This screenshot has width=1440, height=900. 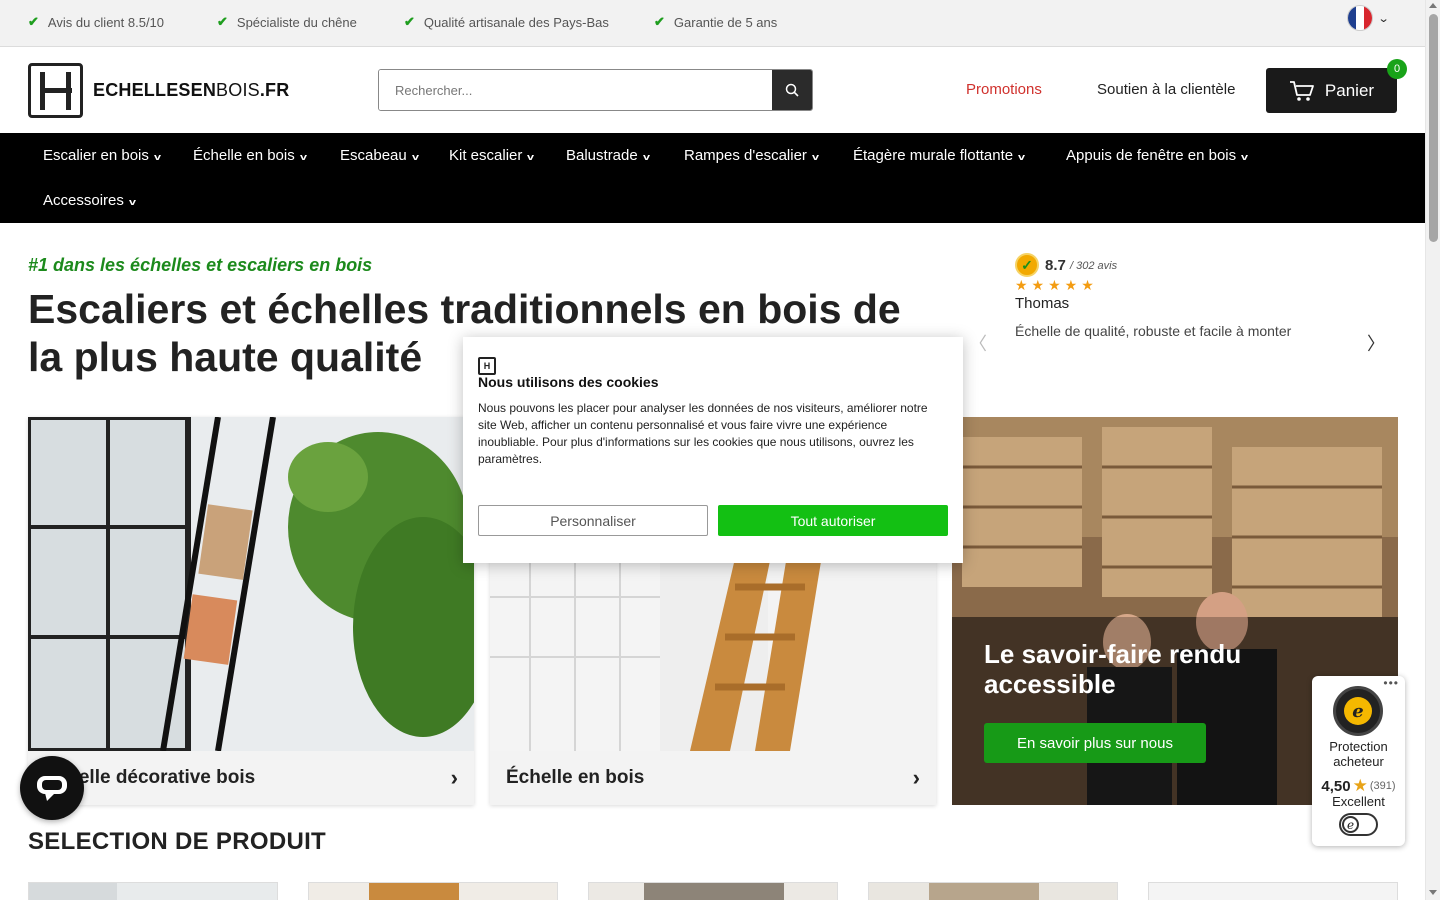 I want to click on customize-button: Personnaliser, so click(x=593, y=520).